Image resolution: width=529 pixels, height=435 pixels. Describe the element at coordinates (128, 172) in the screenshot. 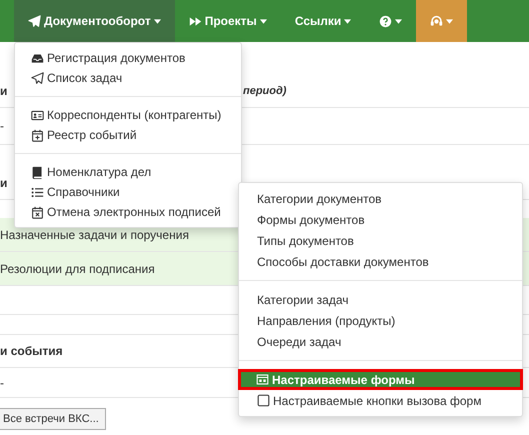

I see `menu-item: Номенклатура дел` at that location.